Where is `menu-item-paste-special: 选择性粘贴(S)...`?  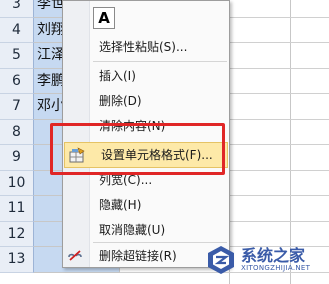 menu-item-paste-special: 选择性粘贴(S)... is located at coordinates (146, 47).